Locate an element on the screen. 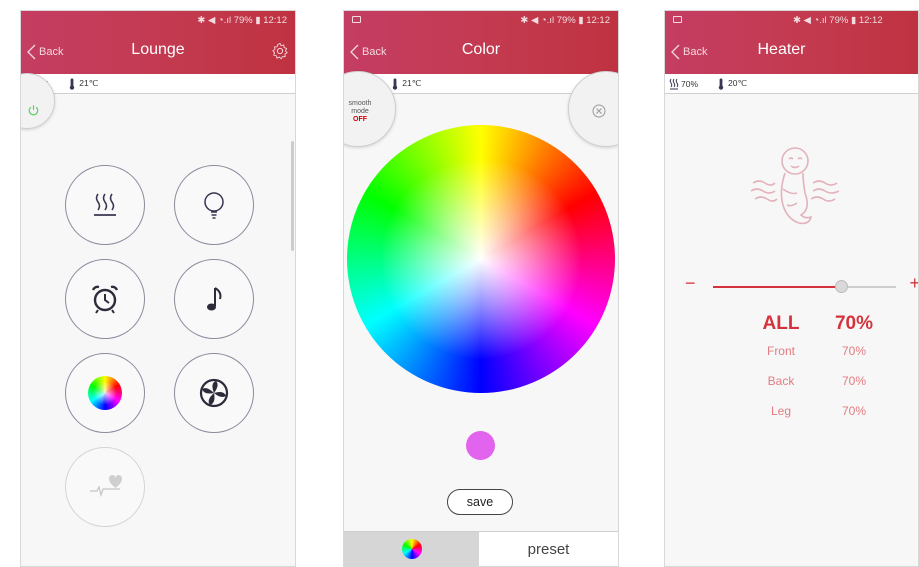  heater-icon is located at coordinates (105, 204).